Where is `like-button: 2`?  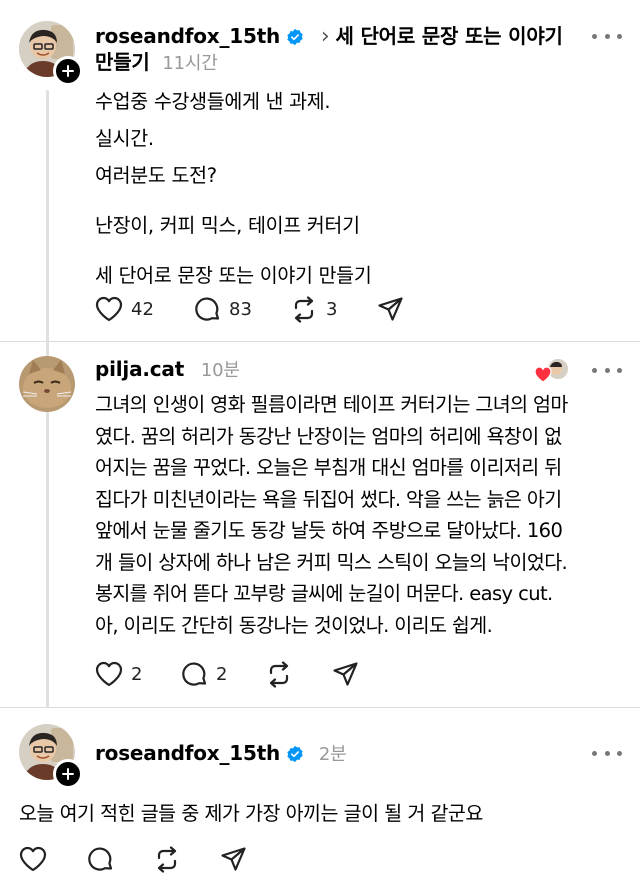 like-button: 2 is located at coordinates (118, 674).